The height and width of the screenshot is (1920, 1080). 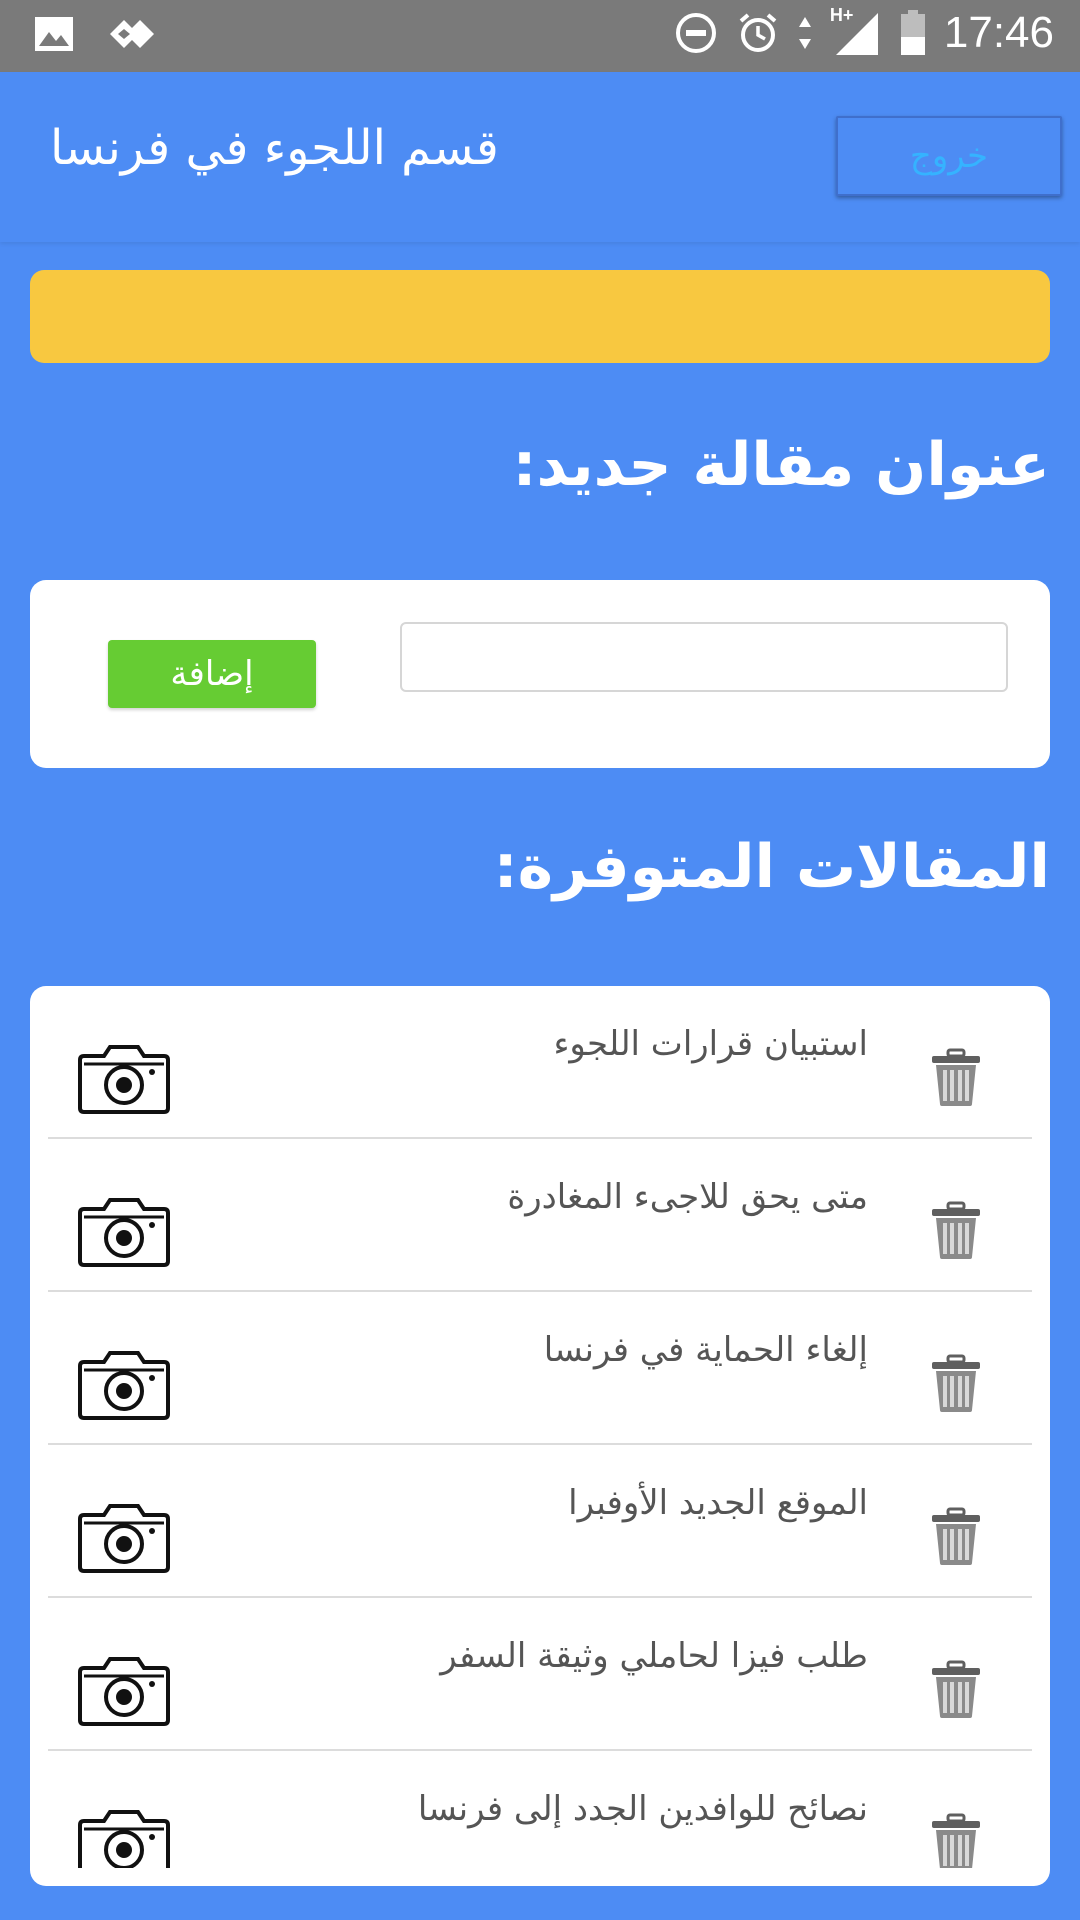 I want to click on article-title: متى يحق للاجىء المغادرة, so click(x=687, y=1197).